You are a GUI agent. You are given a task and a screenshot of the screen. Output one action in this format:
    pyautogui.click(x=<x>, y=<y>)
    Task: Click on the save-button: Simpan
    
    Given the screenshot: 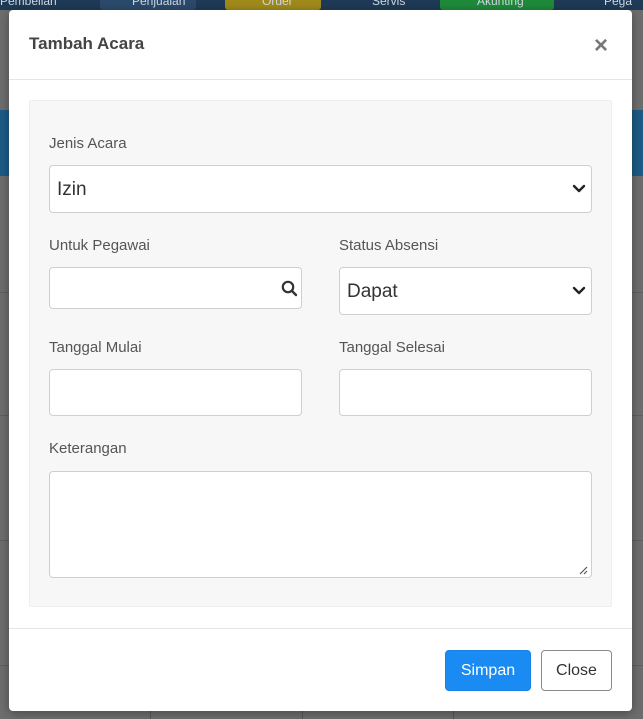 What is the action you would take?
    pyautogui.click(x=488, y=670)
    